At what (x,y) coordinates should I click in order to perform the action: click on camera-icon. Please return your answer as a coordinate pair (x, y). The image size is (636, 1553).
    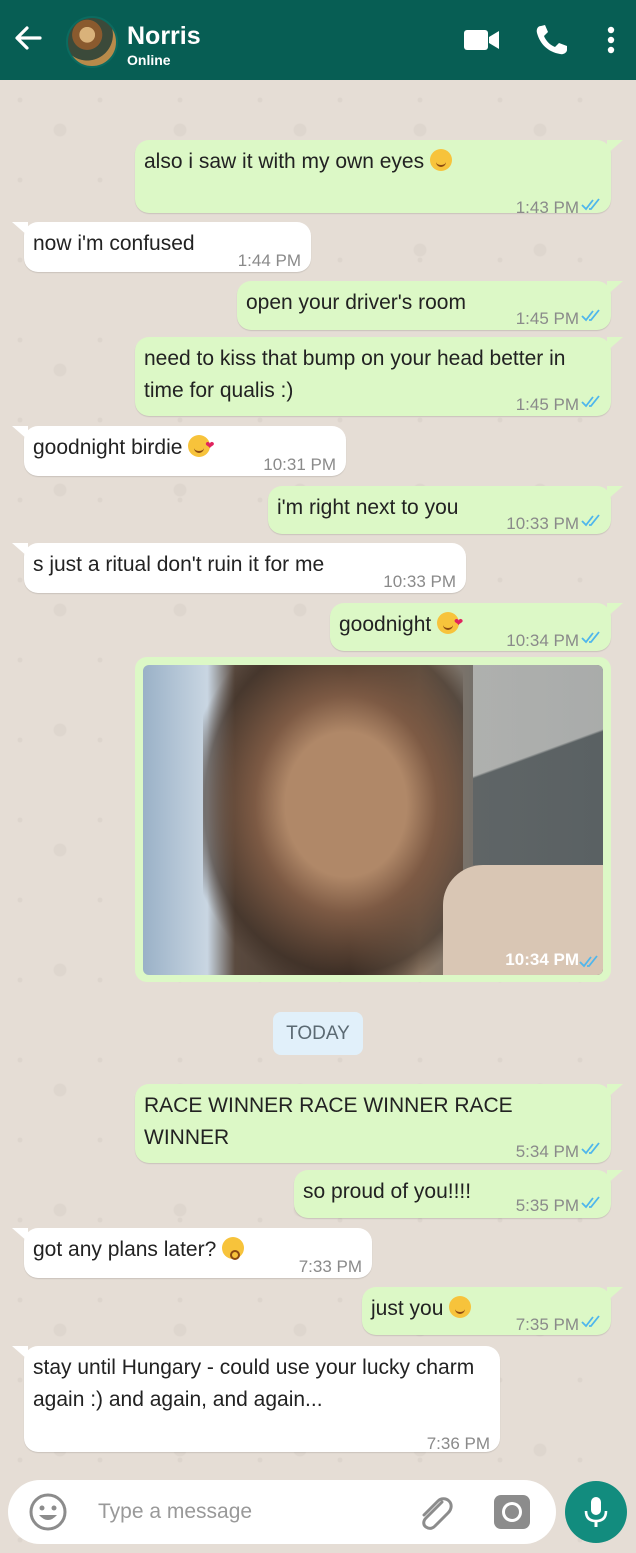
    Looking at the image, I should click on (512, 1512).